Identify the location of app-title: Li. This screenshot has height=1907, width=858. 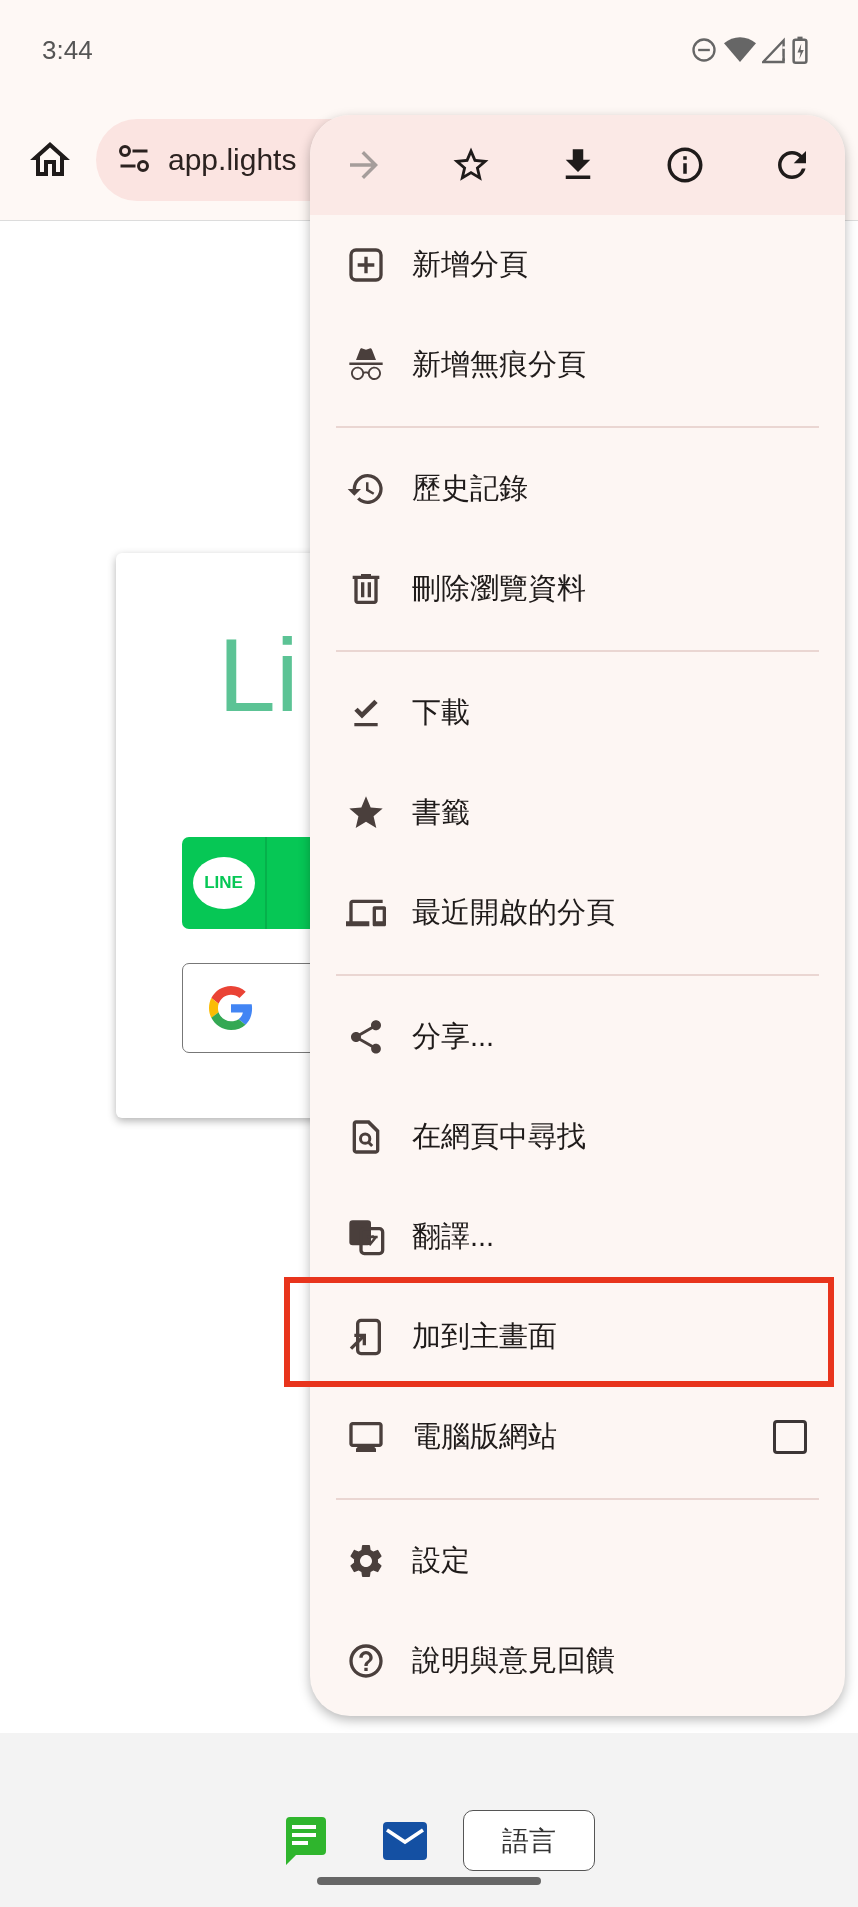
(258, 675).